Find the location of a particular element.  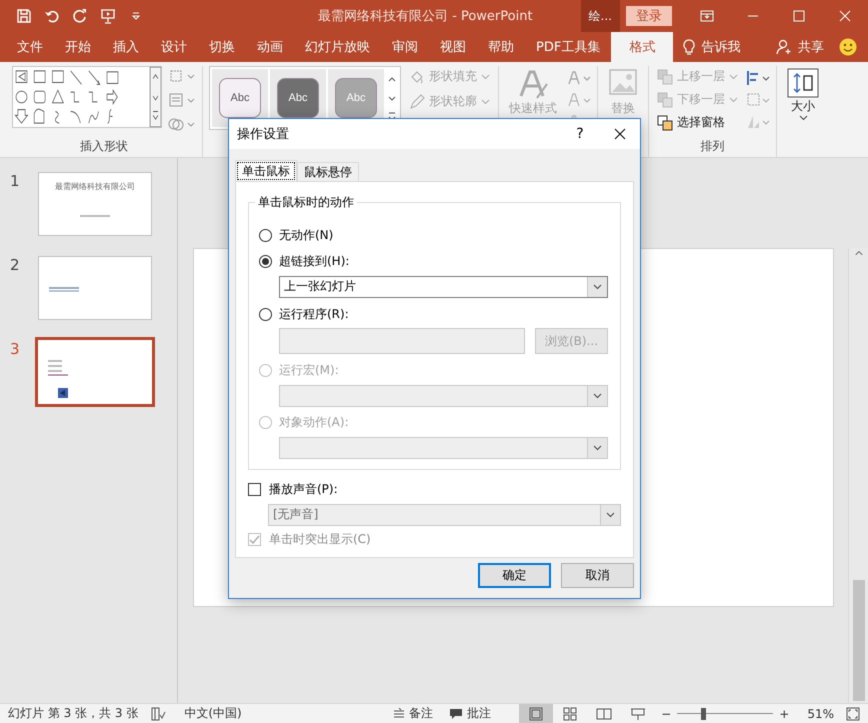

ribbon-tab: 设计 is located at coordinates (174, 47).